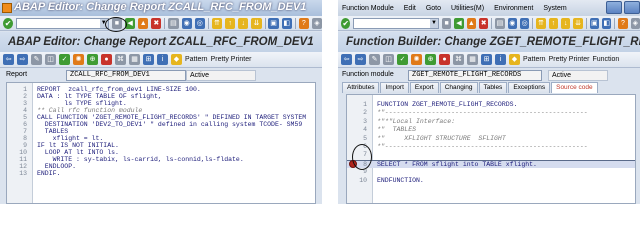 This screenshot has height=240, width=640. I want to click on function-button: Function, so click(605, 59).